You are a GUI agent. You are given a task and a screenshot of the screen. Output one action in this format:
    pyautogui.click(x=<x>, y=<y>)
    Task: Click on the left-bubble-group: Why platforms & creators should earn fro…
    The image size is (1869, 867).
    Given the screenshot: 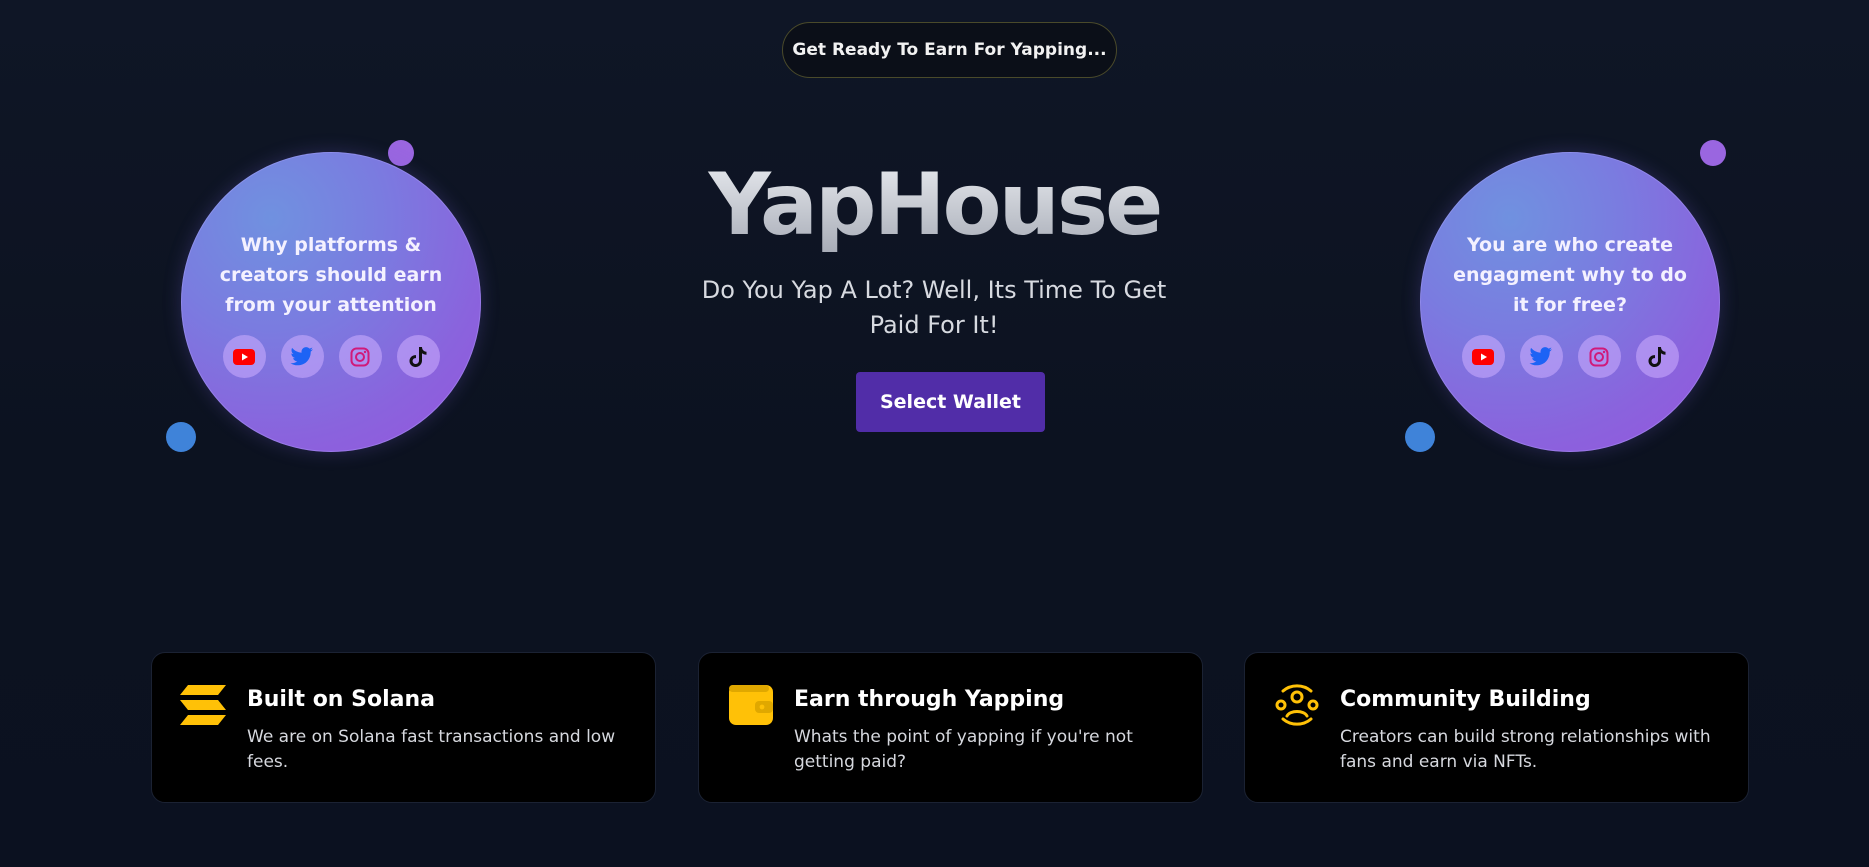 What is the action you would take?
    pyautogui.click(x=305, y=300)
    